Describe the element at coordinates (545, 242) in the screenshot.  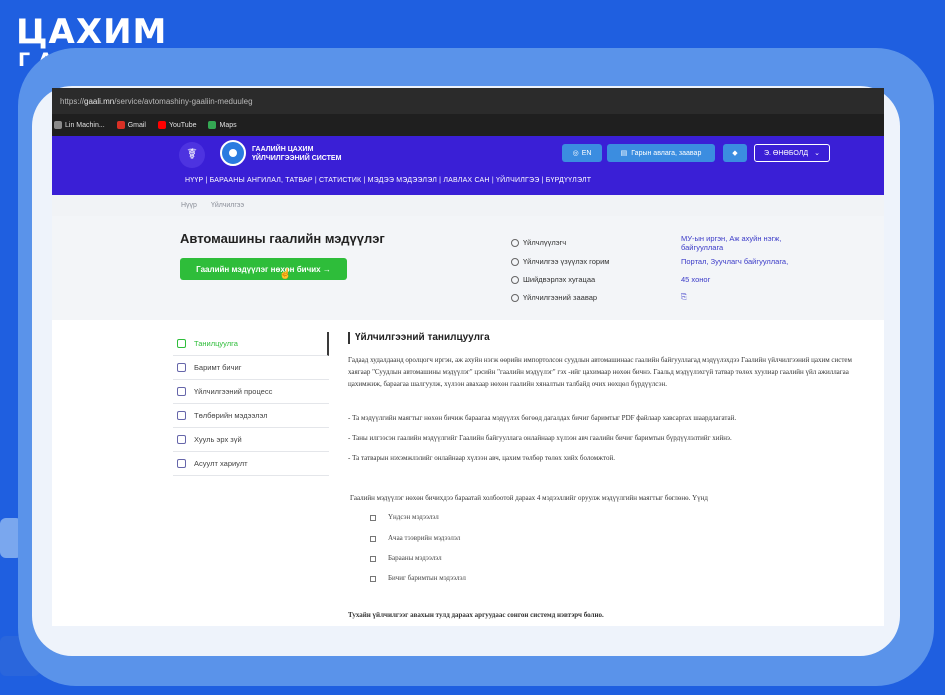
I see `info-label-text: Үйлчлүүлэгч` at that location.